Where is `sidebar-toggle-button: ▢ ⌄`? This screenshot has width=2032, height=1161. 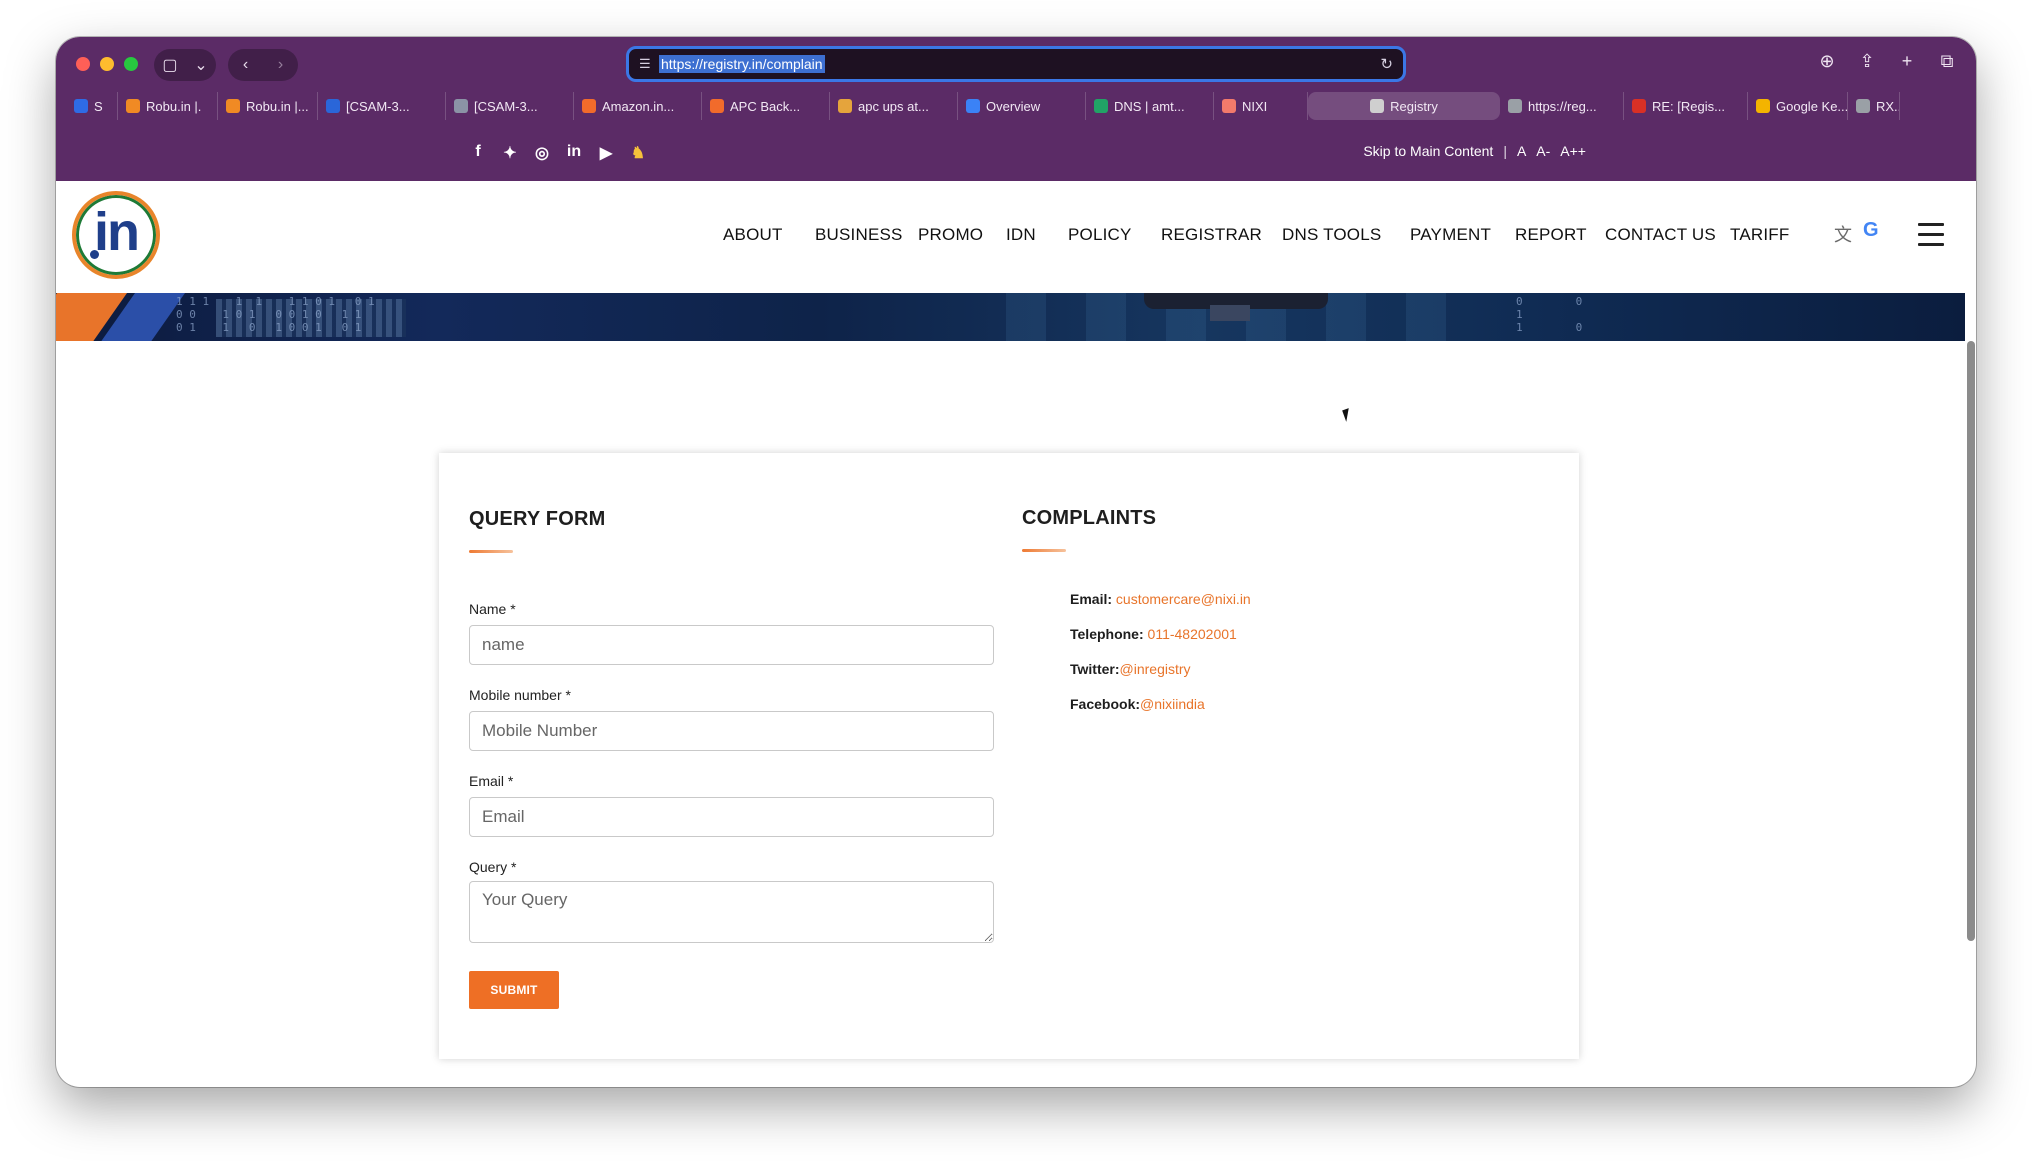 sidebar-toggle-button: ▢ ⌄ is located at coordinates (185, 65).